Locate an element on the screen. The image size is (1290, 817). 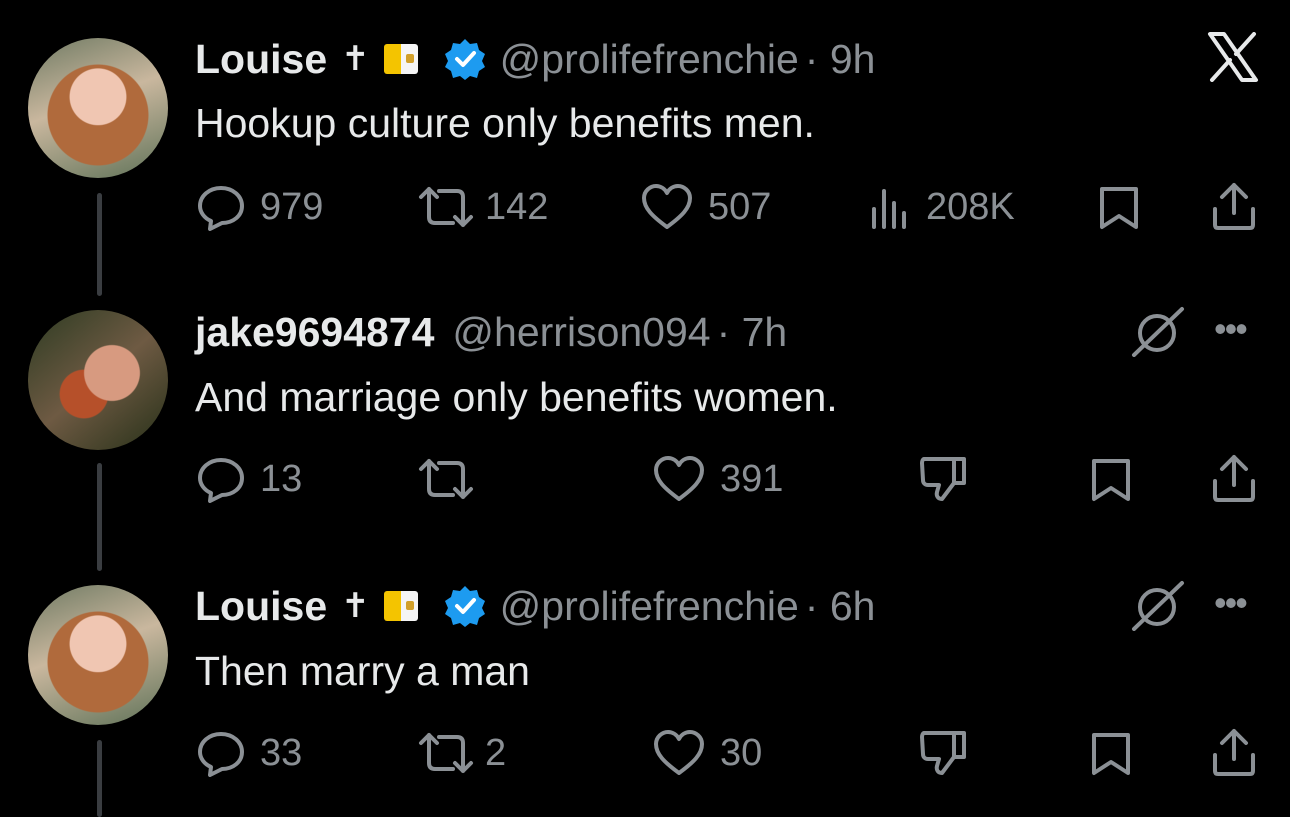
handle: @herrison094 is located at coordinates (581, 332).